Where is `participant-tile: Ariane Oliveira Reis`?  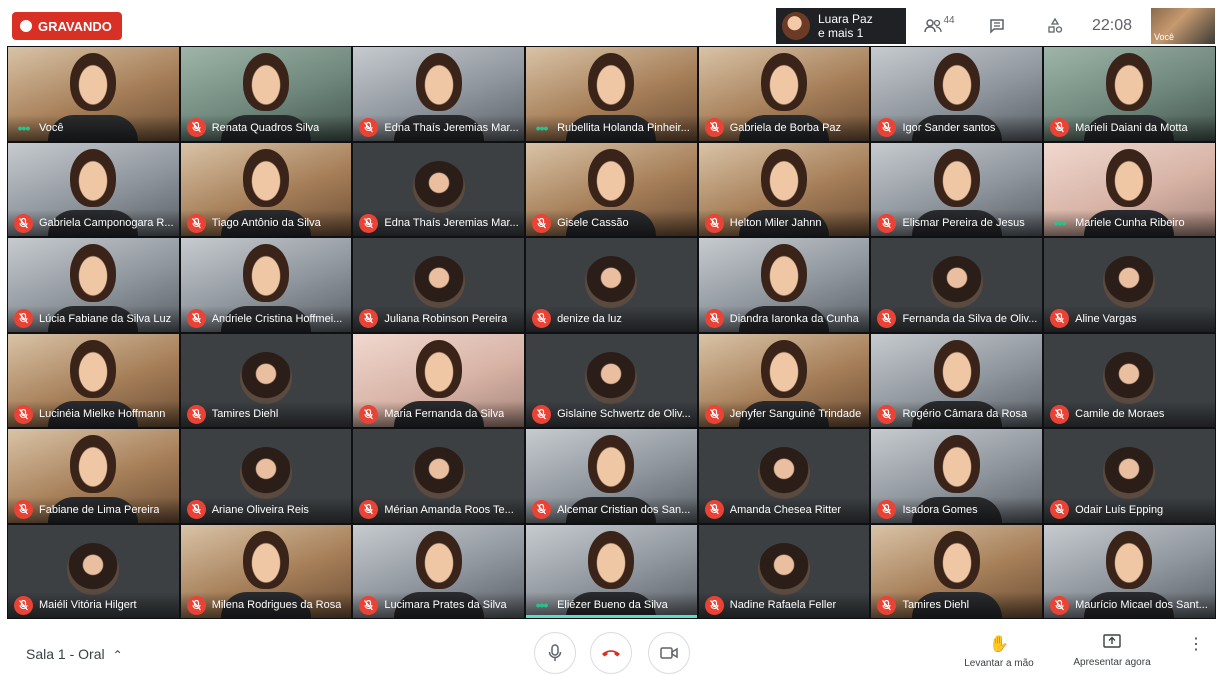
participant-tile: Ariane Oliveira Reis is located at coordinates (266, 476).